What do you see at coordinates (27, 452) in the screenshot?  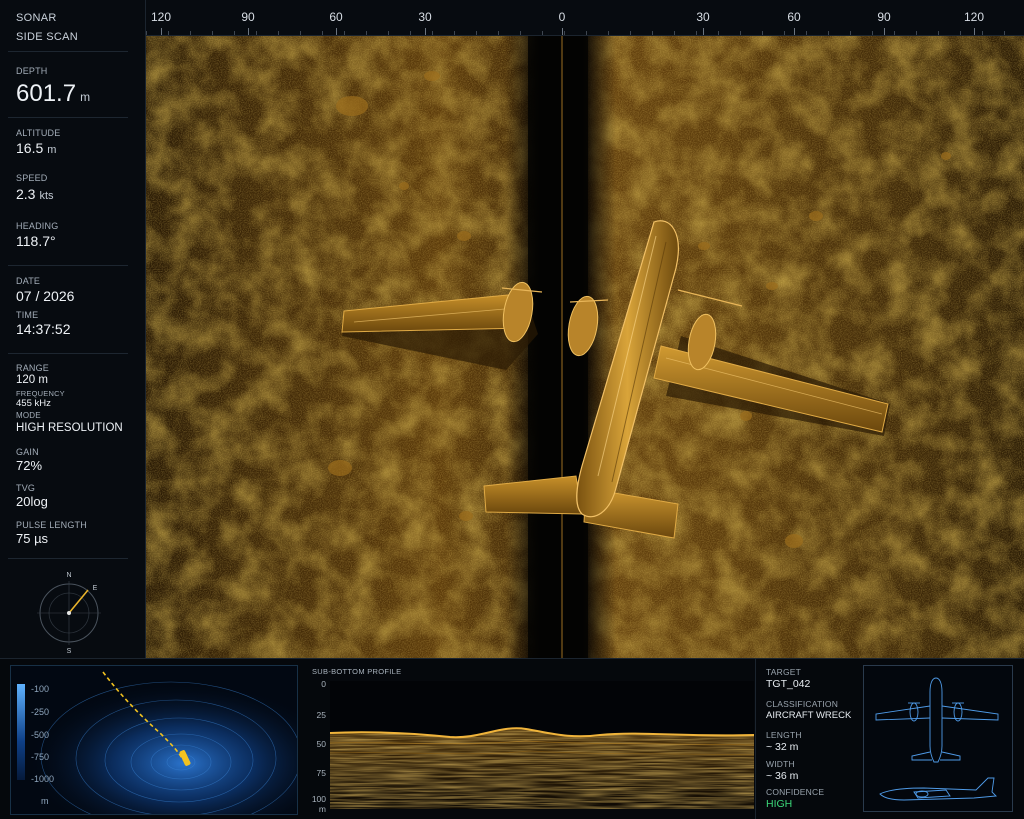 I see `gain-label: GAIN` at bounding box center [27, 452].